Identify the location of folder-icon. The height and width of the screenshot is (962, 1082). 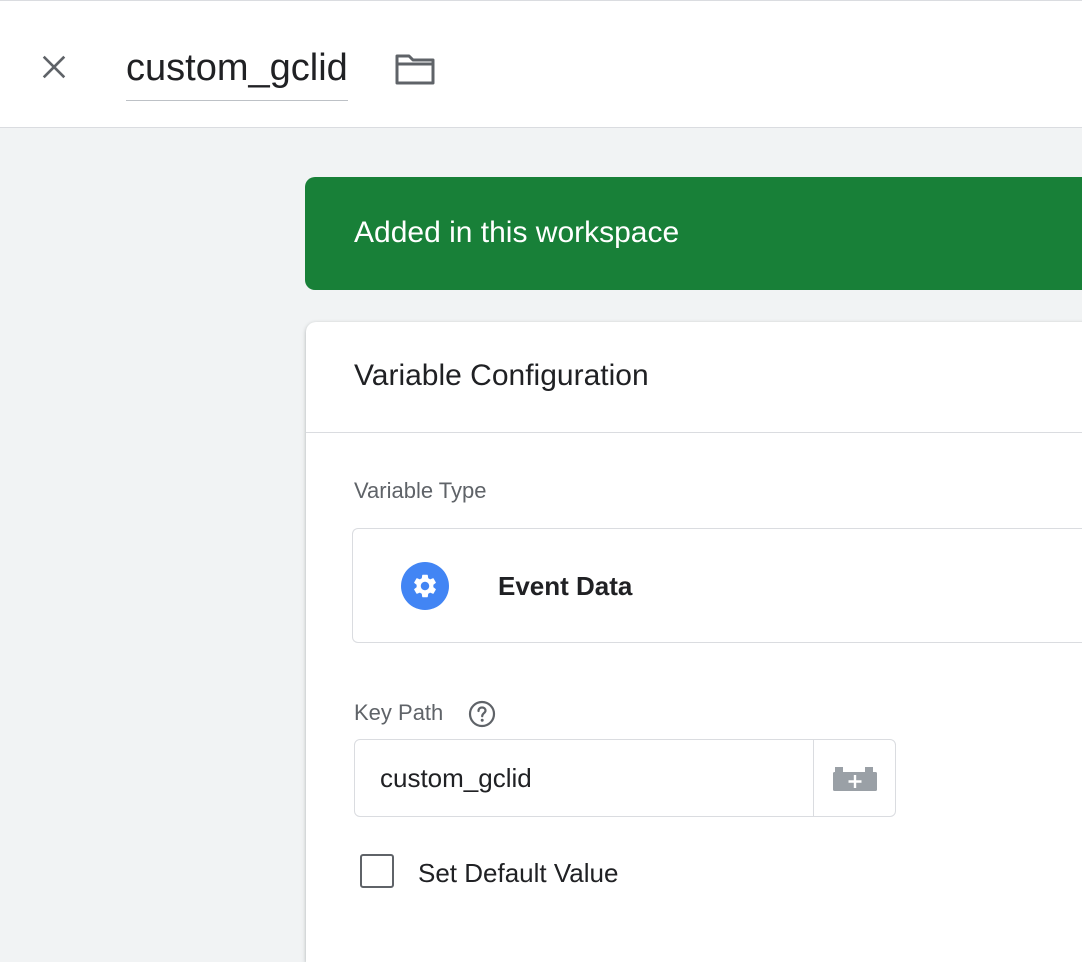
(415, 69).